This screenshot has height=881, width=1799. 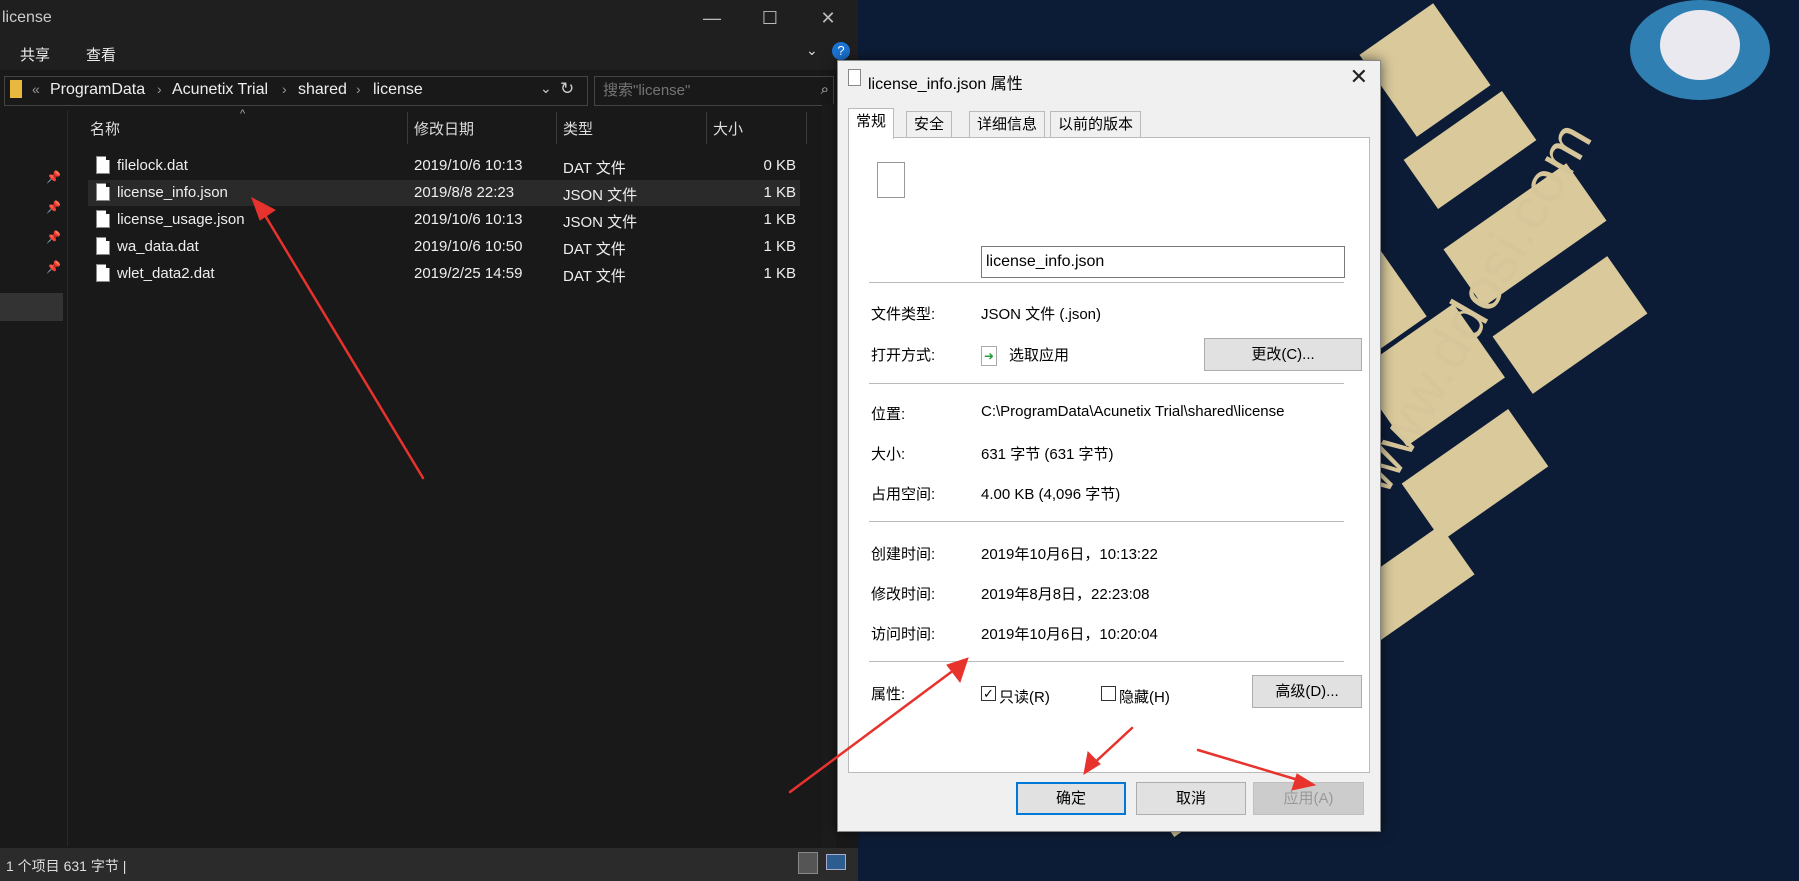 I want to click on cancel-button: 取消, so click(x=1191, y=798).